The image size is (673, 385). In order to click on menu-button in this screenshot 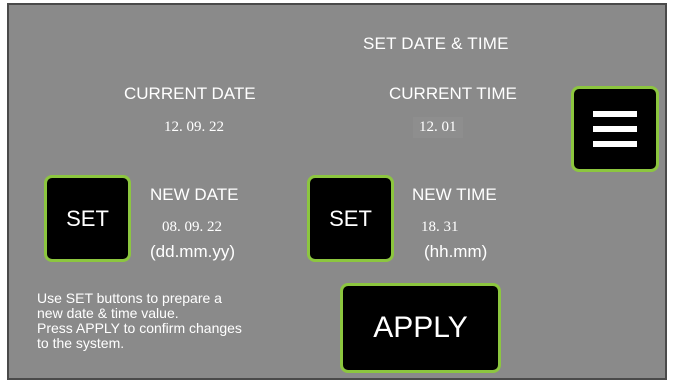, I will do `click(615, 129)`.